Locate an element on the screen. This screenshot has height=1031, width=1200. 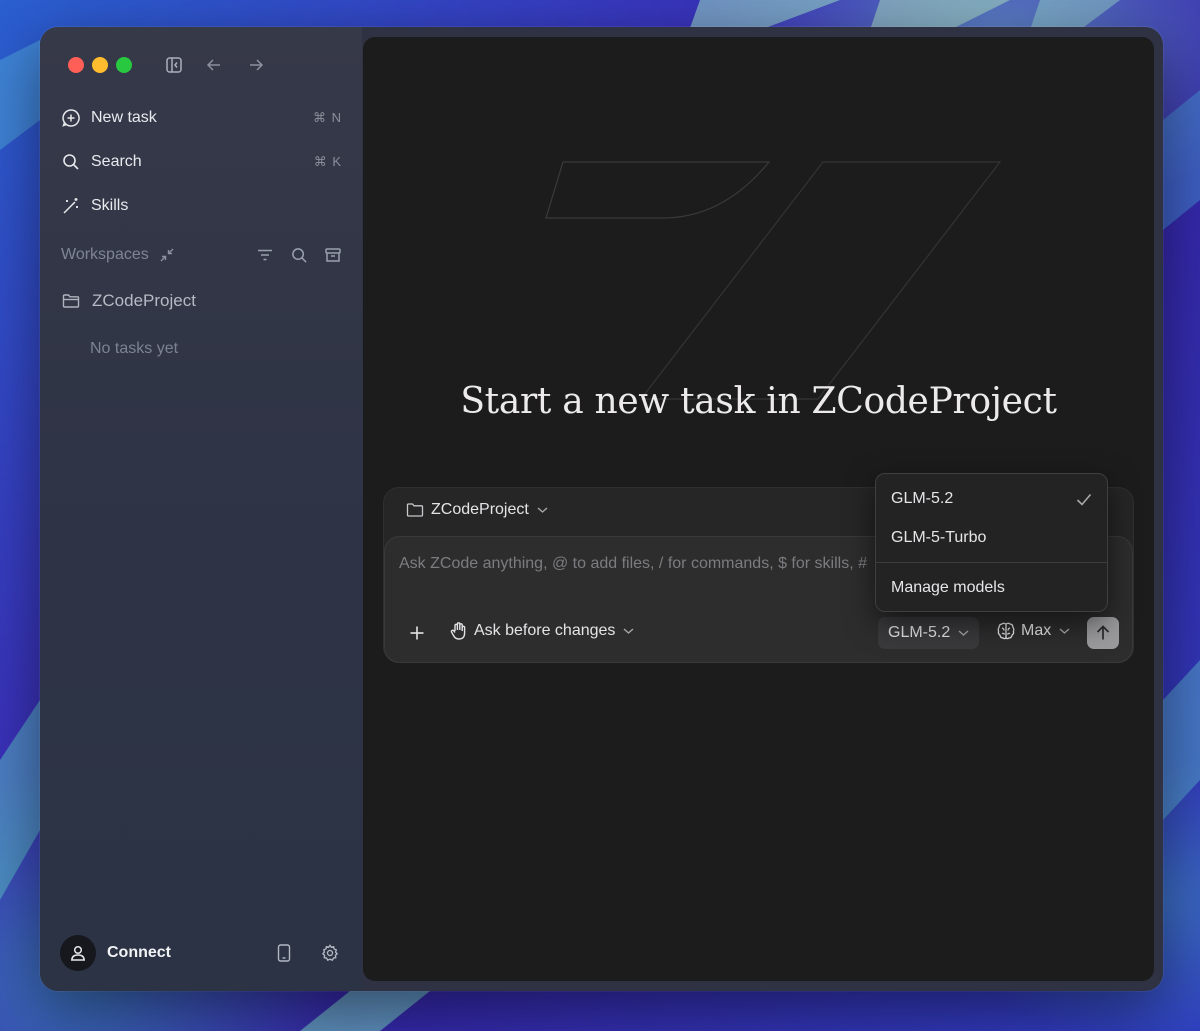
new-task-icon is located at coordinates (71, 118).